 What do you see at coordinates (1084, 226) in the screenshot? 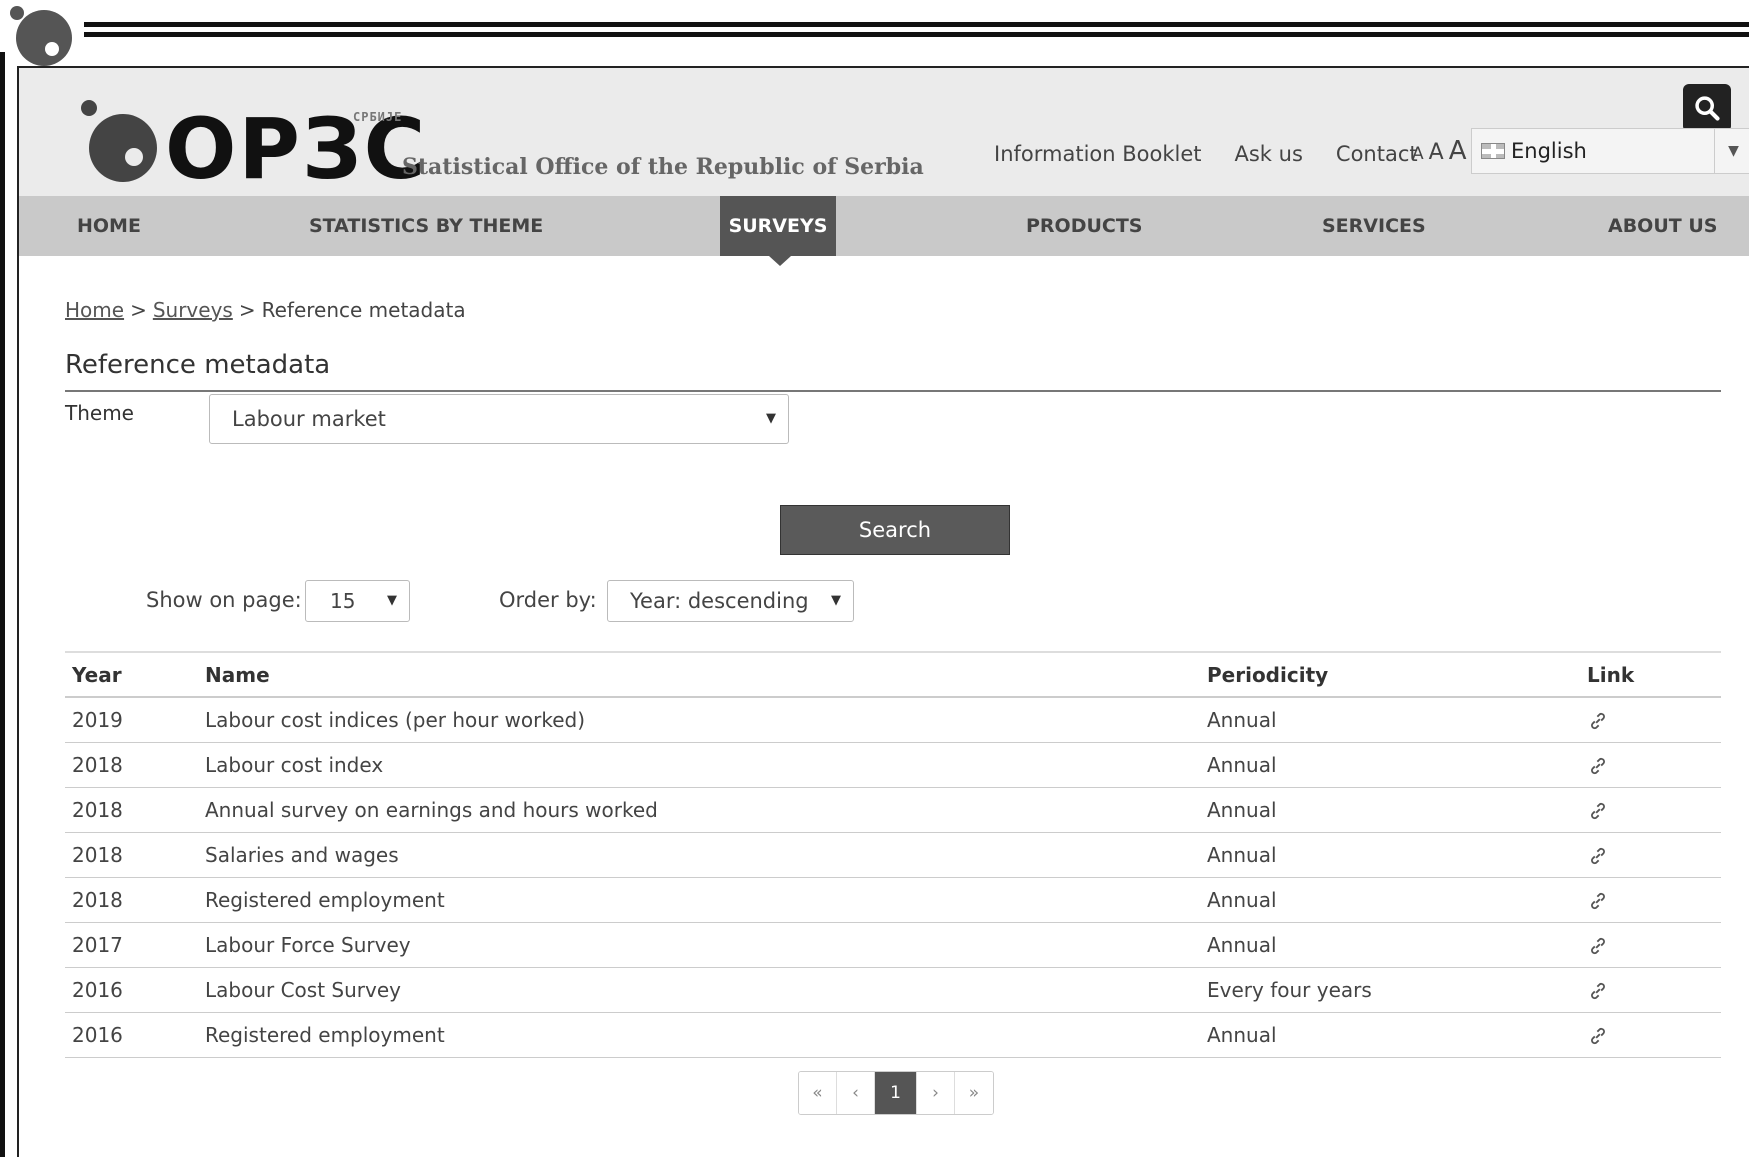
I see `nav-item-products: PRODUCTS` at bounding box center [1084, 226].